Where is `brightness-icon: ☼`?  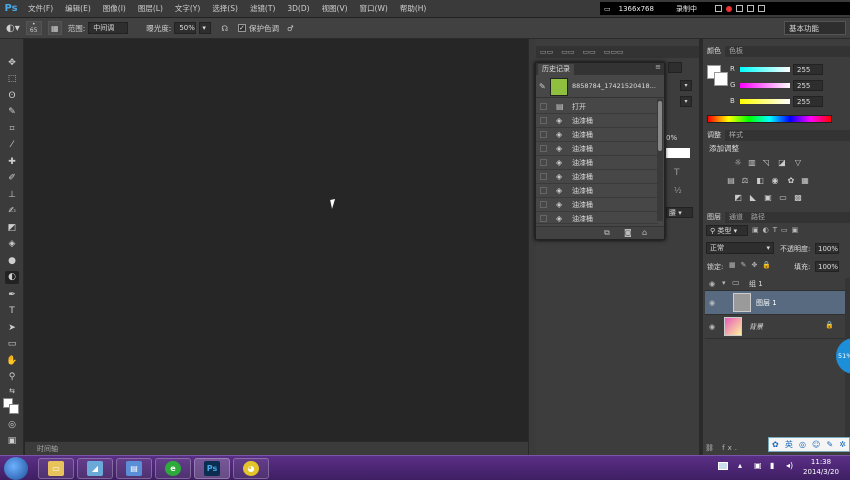 brightness-icon: ☼ is located at coordinates (738, 163).